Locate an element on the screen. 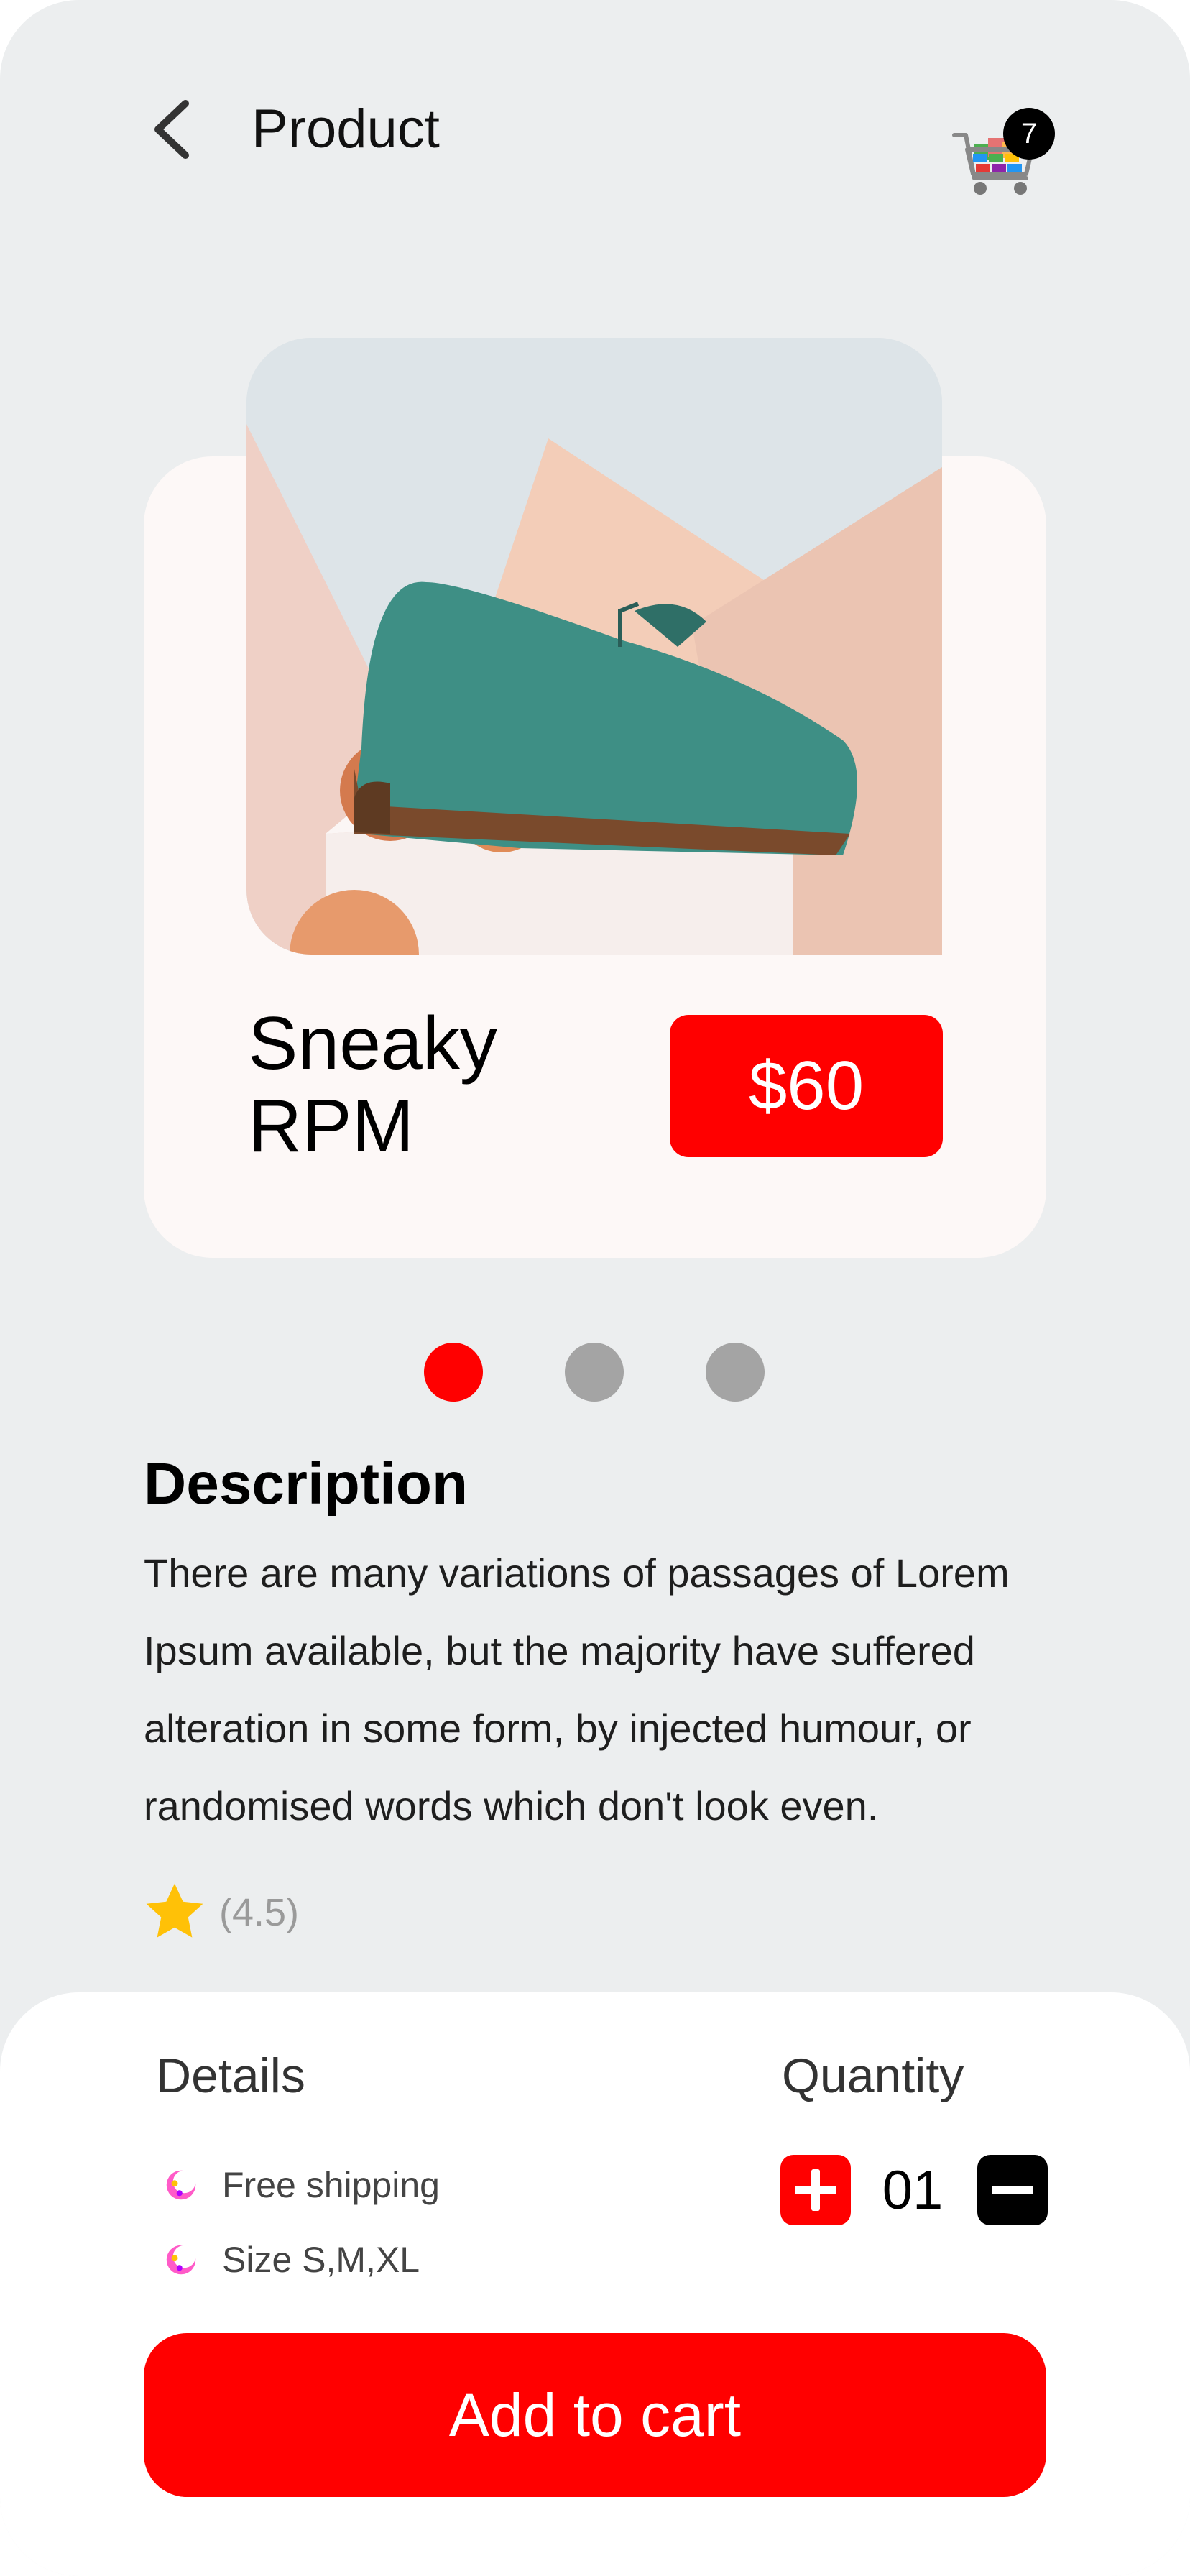  add-to-cart-button: Add to cart is located at coordinates (595, 2415).